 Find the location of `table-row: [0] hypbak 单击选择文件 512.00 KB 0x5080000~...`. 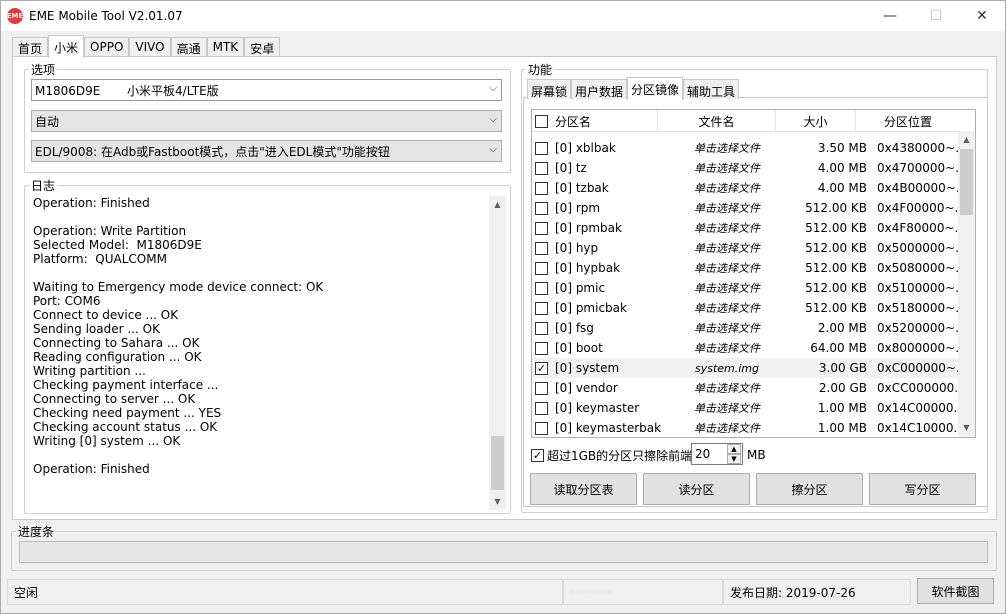

table-row: [0] hypbak 单击选择文件 512.00 KB 0x5080000~... is located at coordinates (746, 268).